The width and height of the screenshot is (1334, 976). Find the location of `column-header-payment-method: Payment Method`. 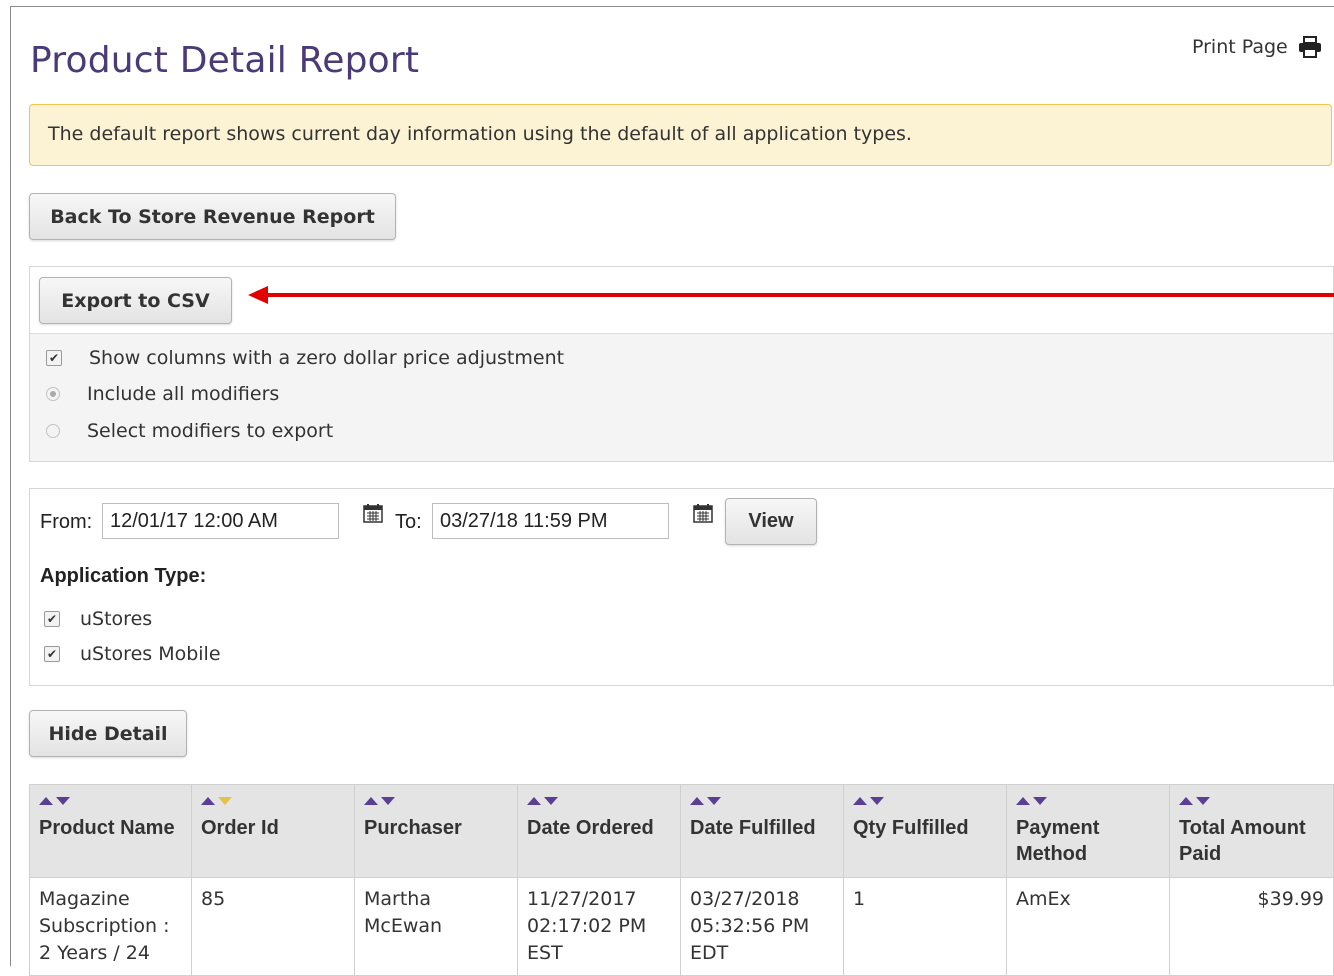

column-header-payment-method: Payment Method is located at coordinates (1088, 831).